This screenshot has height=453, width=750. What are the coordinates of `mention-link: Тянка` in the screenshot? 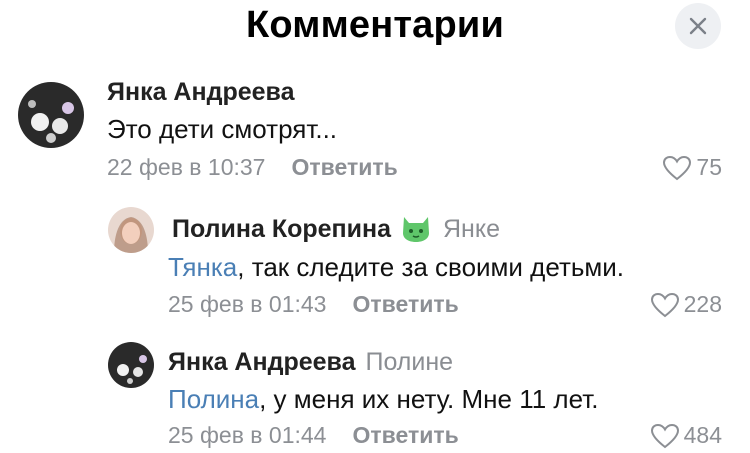 It's located at (202, 267).